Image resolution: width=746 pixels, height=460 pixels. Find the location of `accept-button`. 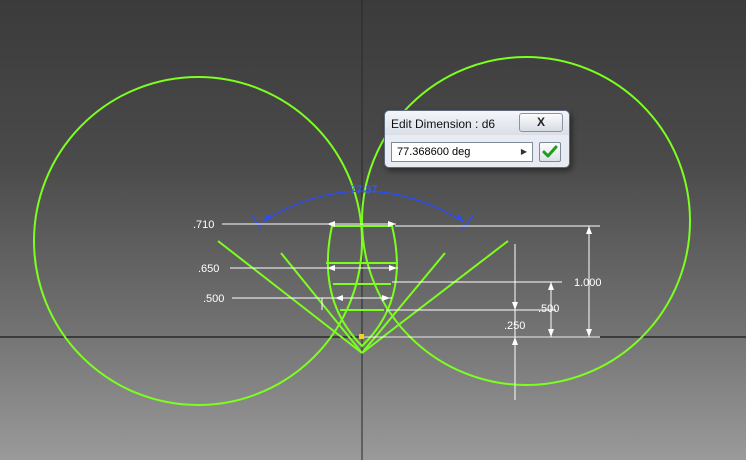

accept-button is located at coordinates (550, 152).